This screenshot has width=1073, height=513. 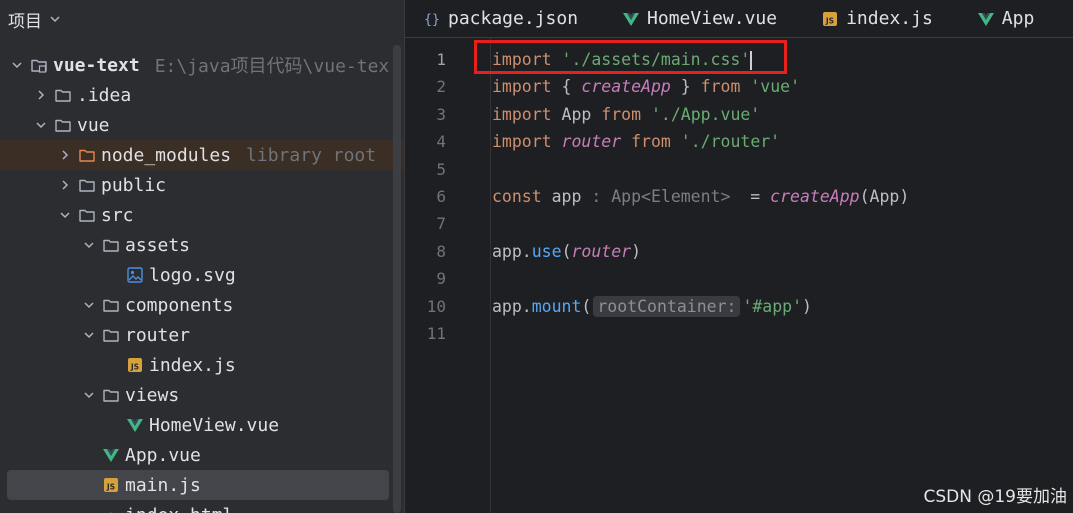 What do you see at coordinates (700, 141) in the screenshot?
I see `code-line: import router from './router'` at bounding box center [700, 141].